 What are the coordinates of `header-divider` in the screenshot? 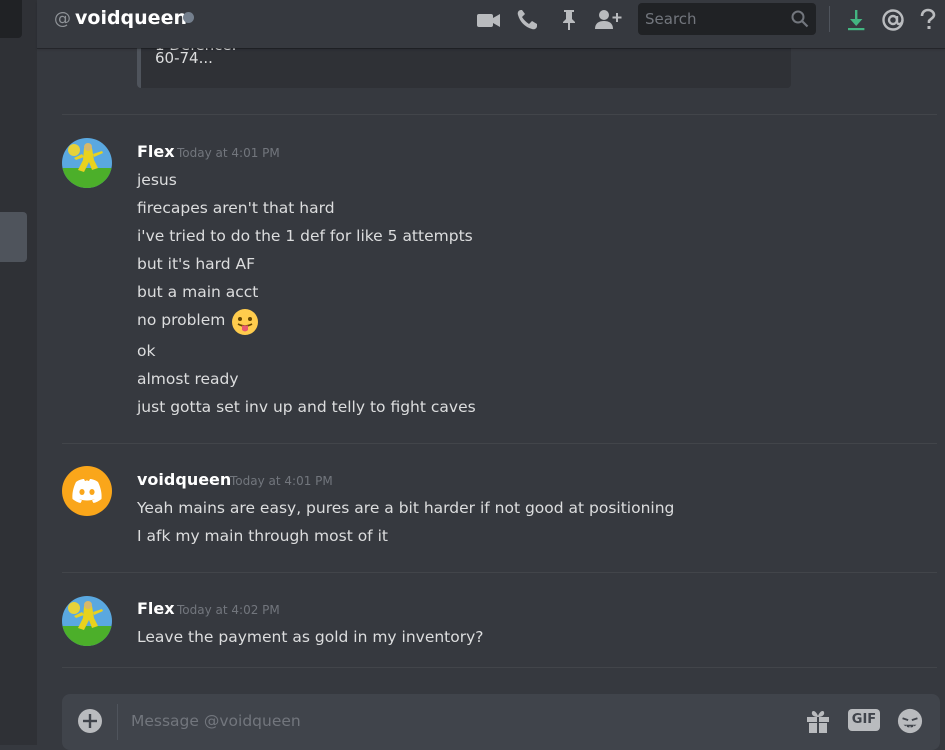 It's located at (829, 19).